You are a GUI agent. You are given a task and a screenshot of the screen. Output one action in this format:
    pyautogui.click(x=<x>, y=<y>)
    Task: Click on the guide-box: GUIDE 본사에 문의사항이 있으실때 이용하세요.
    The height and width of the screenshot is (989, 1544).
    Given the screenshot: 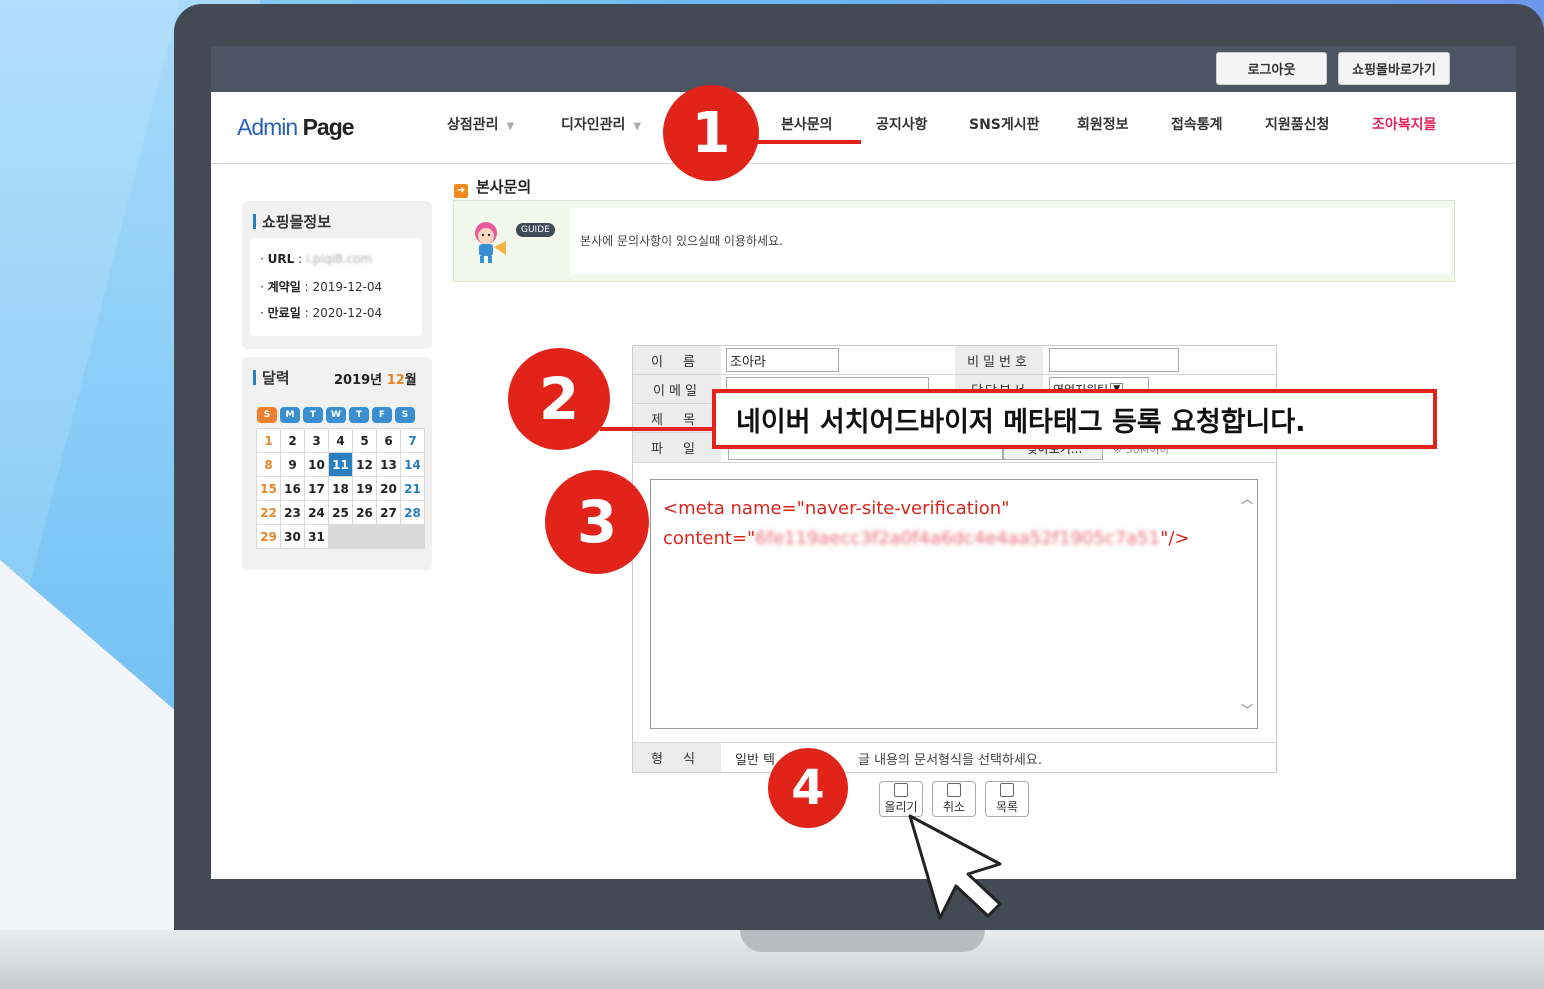 What is the action you would take?
    pyautogui.click(x=954, y=241)
    